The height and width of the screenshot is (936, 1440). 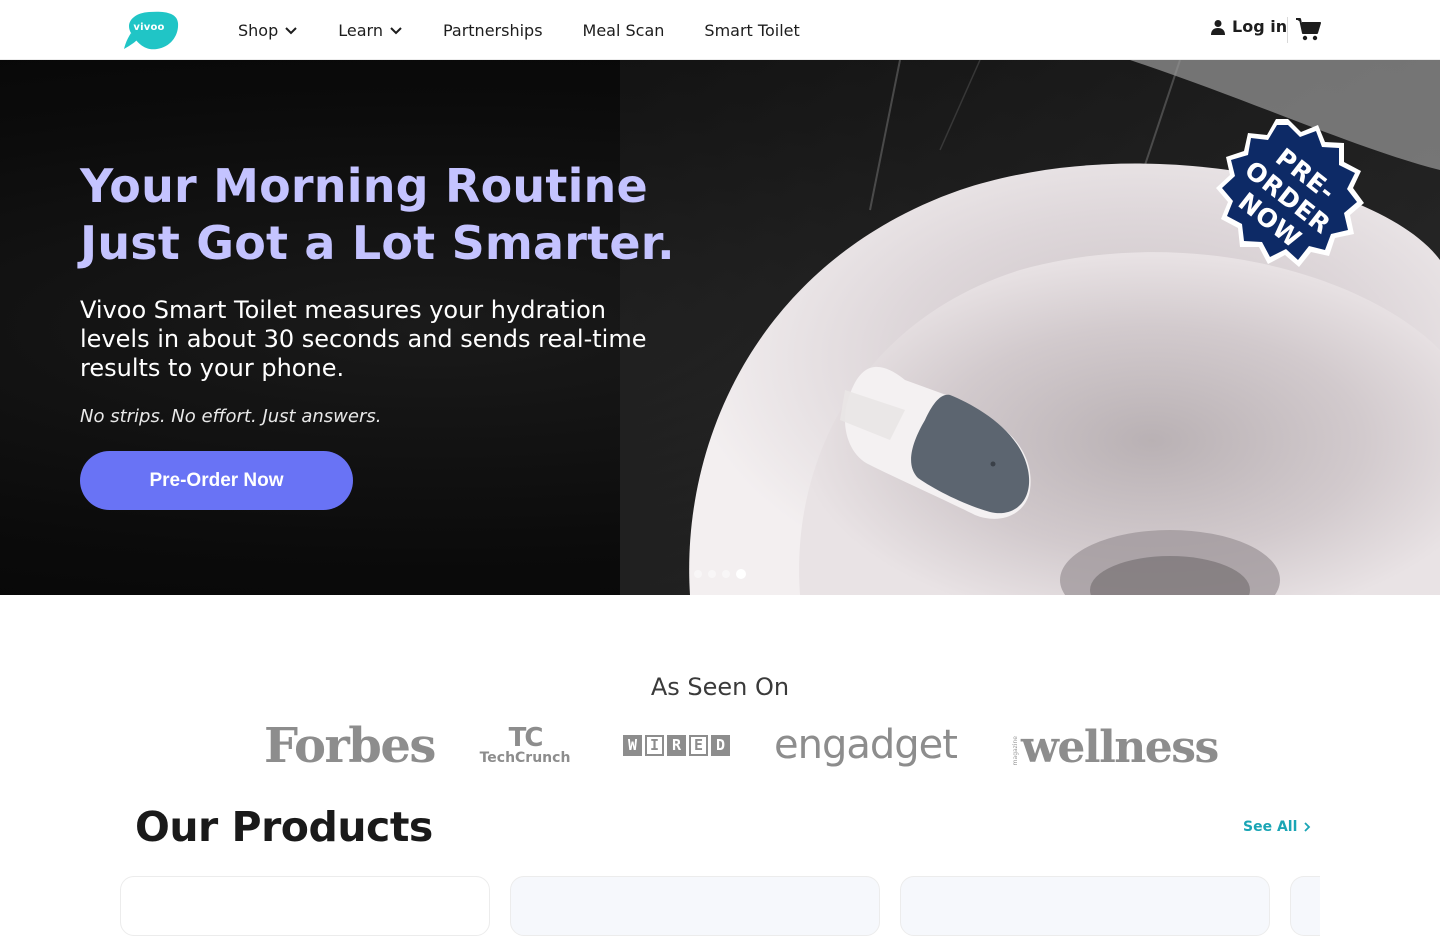 I want to click on nav-item-partnerships: Partnerships, so click(x=493, y=30).